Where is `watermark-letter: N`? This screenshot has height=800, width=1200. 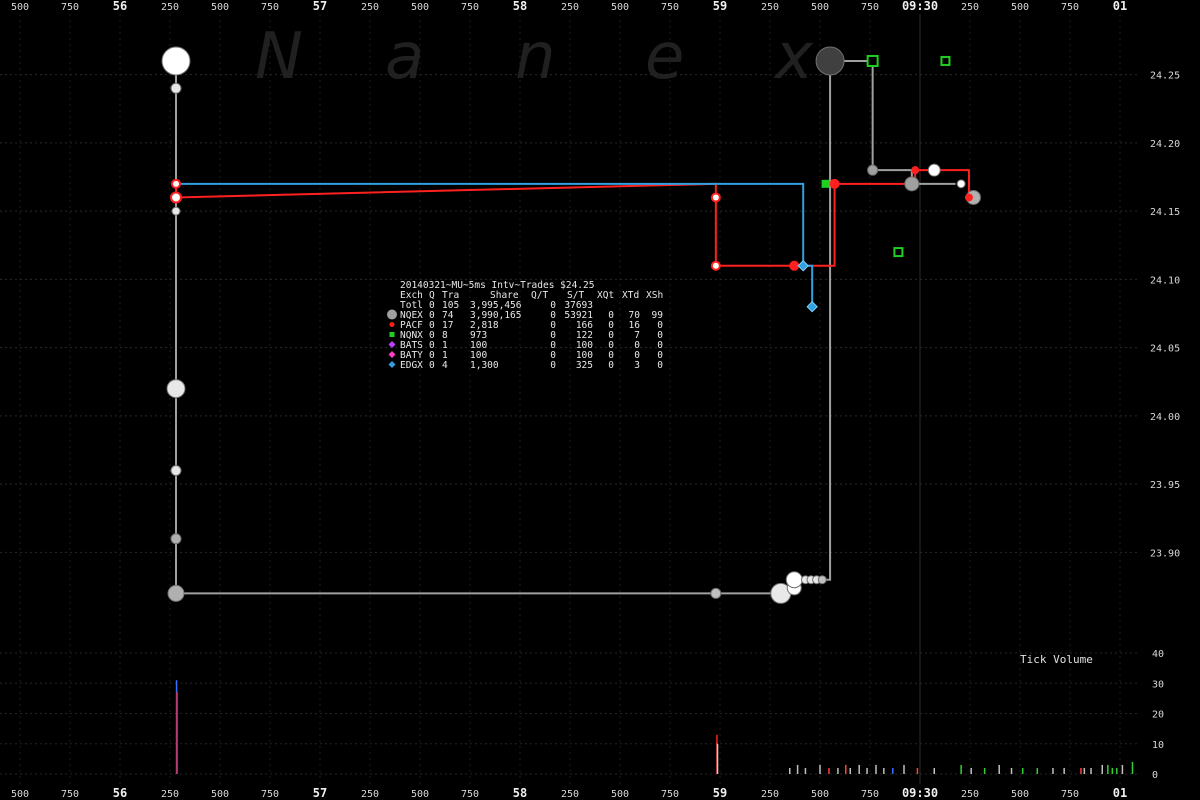
watermark-letter: N is located at coordinates (279, 57).